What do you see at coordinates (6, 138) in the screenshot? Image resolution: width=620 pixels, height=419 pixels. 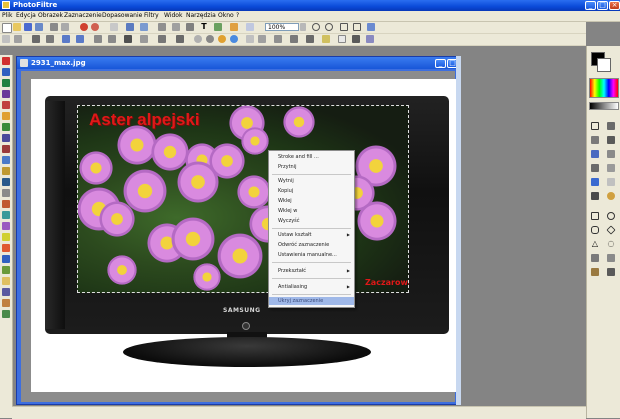 I see `filter-indigo-icon` at bounding box center [6, 138].